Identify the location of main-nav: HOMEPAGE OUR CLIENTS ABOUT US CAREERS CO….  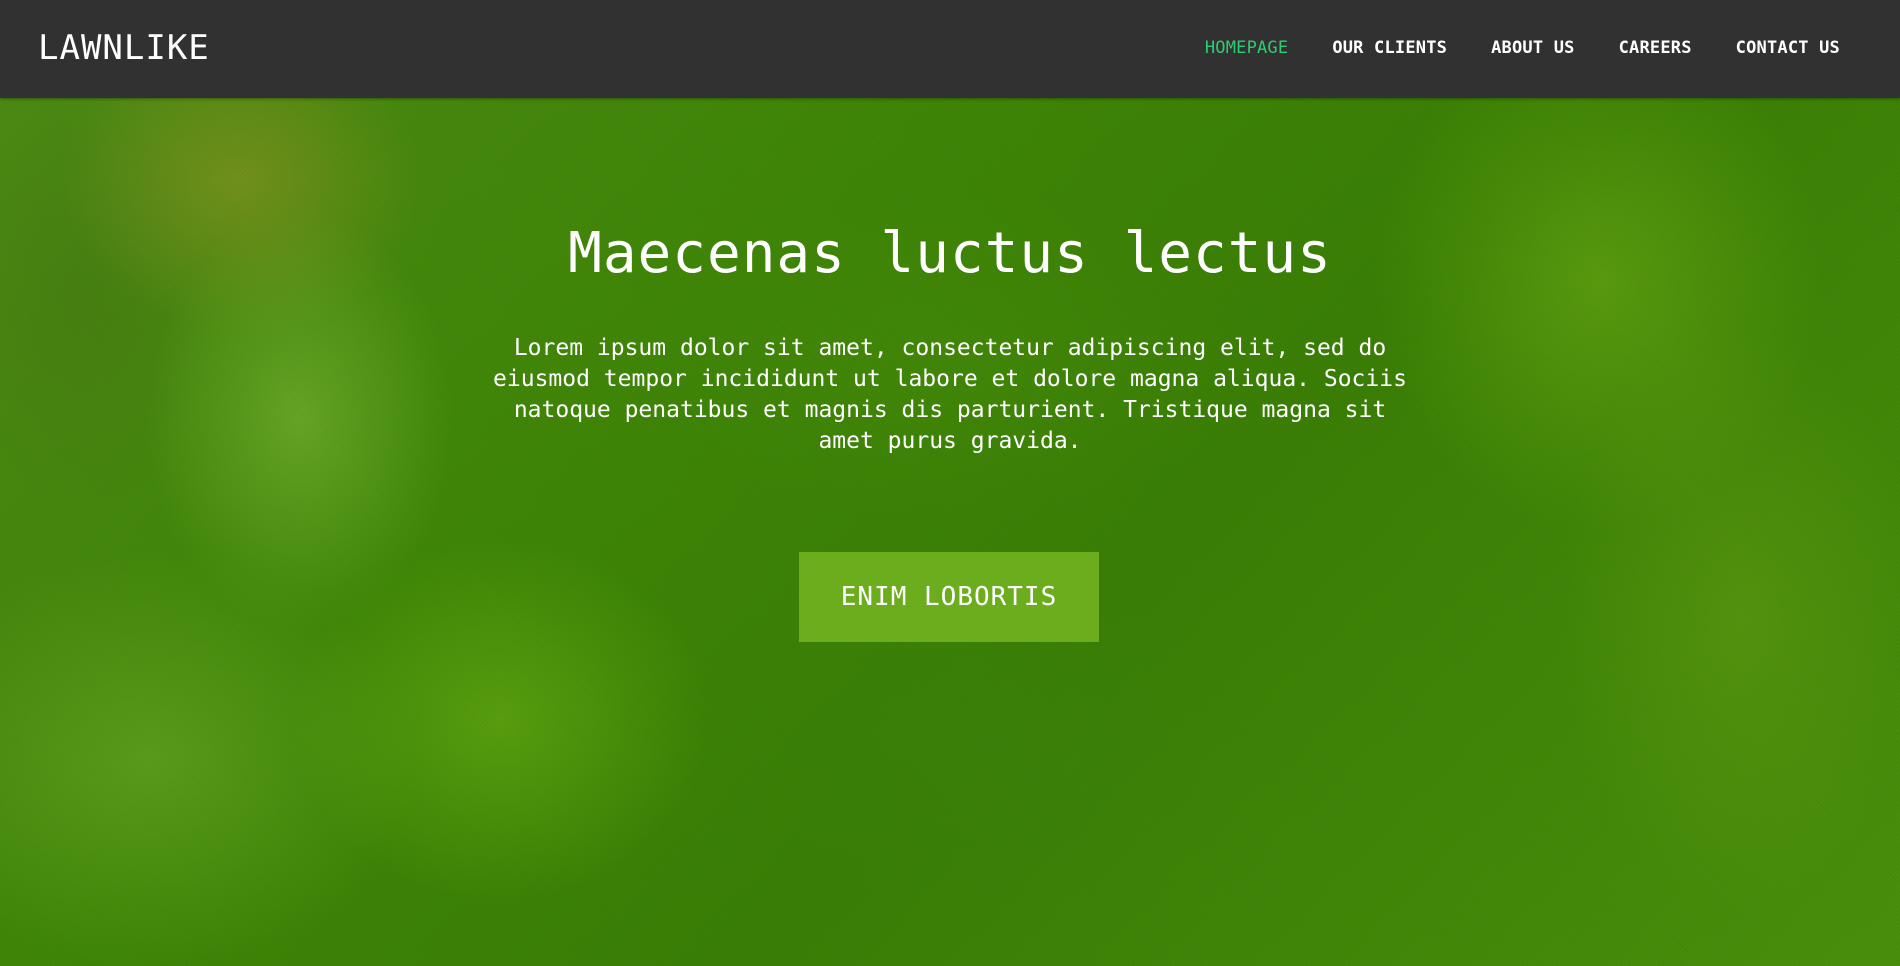
(1522, 48).